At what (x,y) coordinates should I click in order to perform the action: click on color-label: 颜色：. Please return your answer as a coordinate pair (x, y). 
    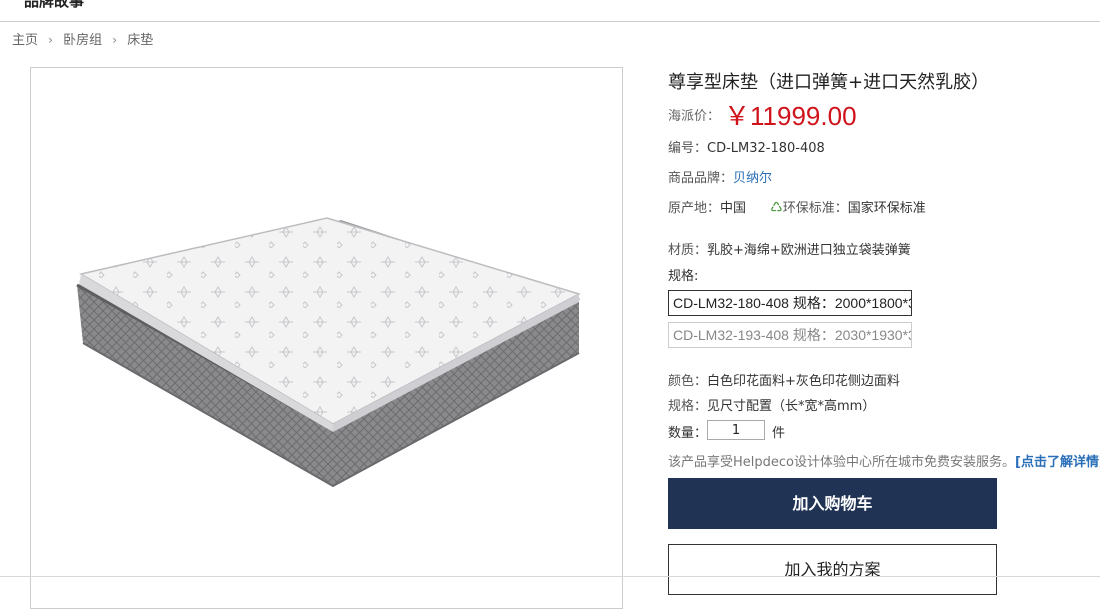
    Looking at the image, I should click on (688, 381).